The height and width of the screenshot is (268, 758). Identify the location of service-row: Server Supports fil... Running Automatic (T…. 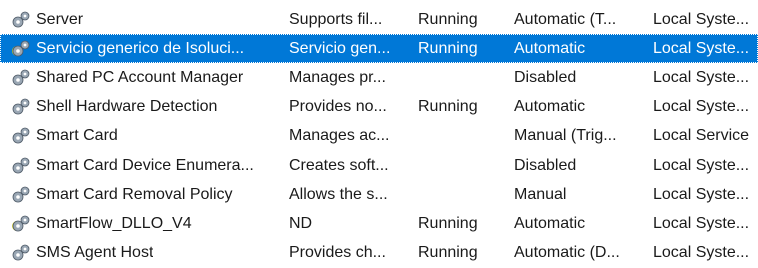
(379, 19).